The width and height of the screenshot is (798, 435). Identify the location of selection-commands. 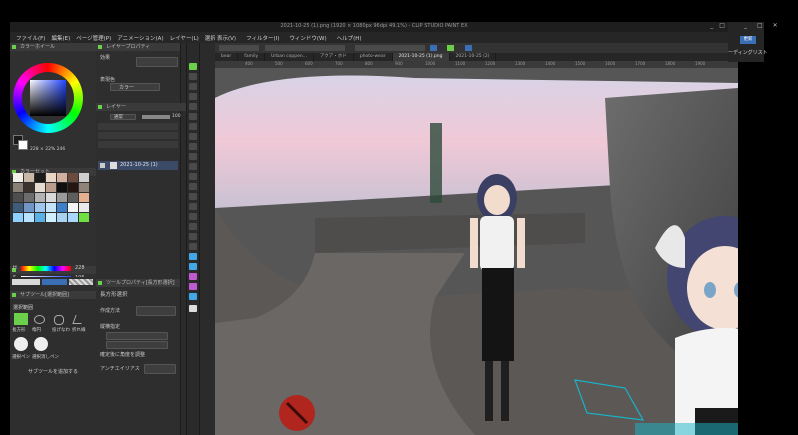
(390, 48).